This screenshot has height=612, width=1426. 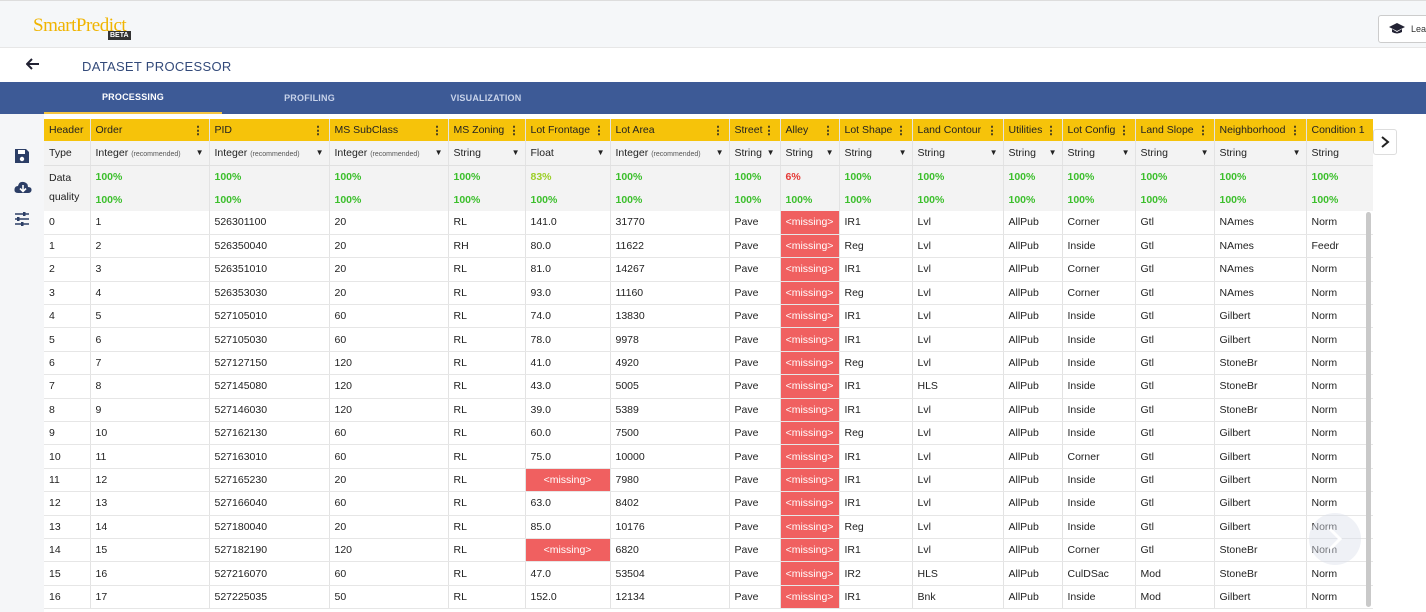 I want to click on back-button, so click(x=32, y=65).